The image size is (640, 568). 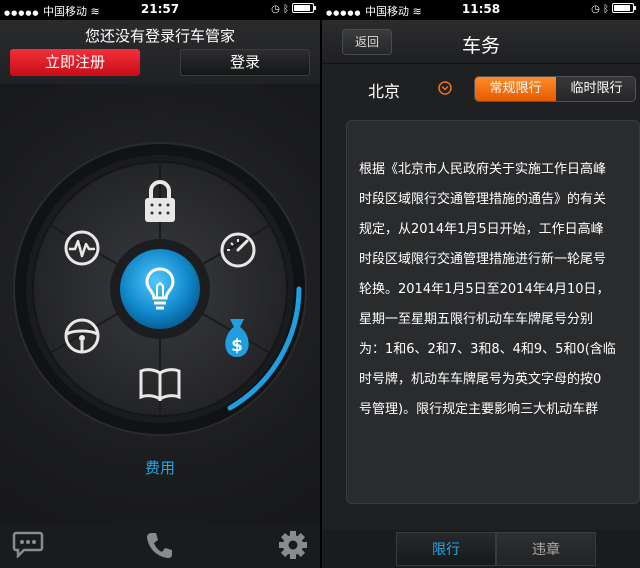 I want to click on tab-regular-restriction: 常规限行, so click(x=515, y=89).